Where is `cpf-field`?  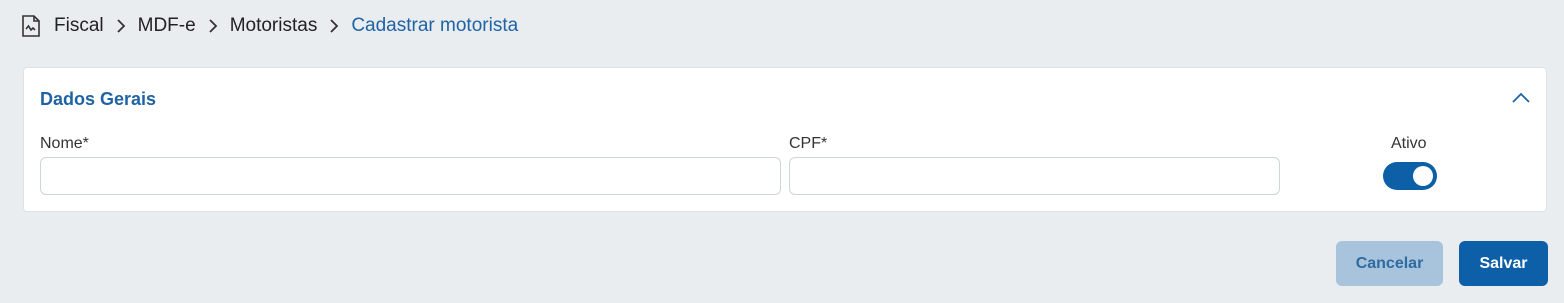
cpf-field is located at coordinates (1034, 176).